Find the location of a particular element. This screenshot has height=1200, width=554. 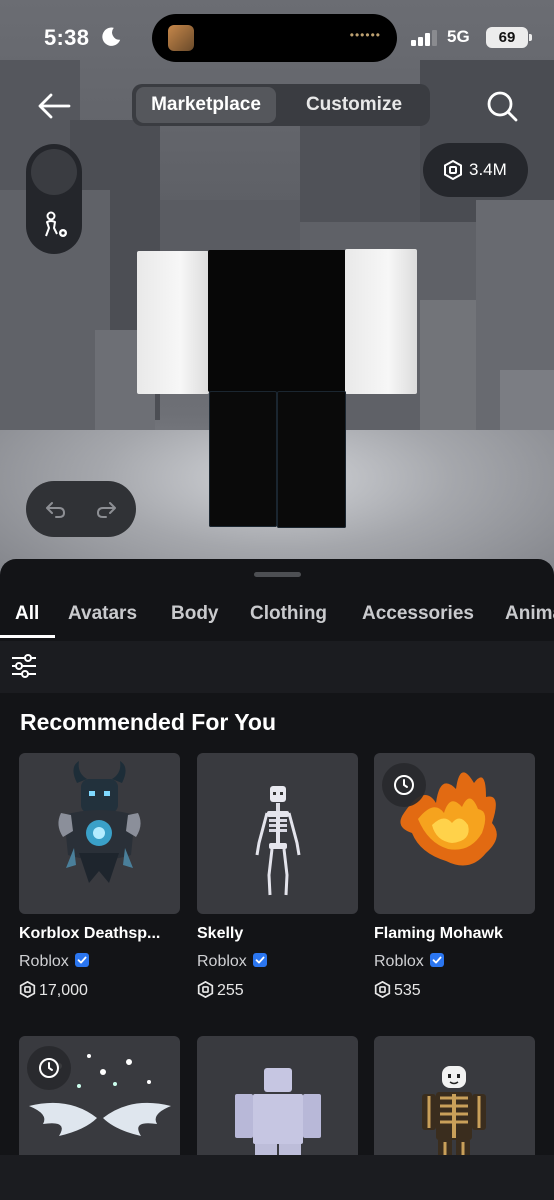

tab-animations: Animations is located at coordinates (529, 614).